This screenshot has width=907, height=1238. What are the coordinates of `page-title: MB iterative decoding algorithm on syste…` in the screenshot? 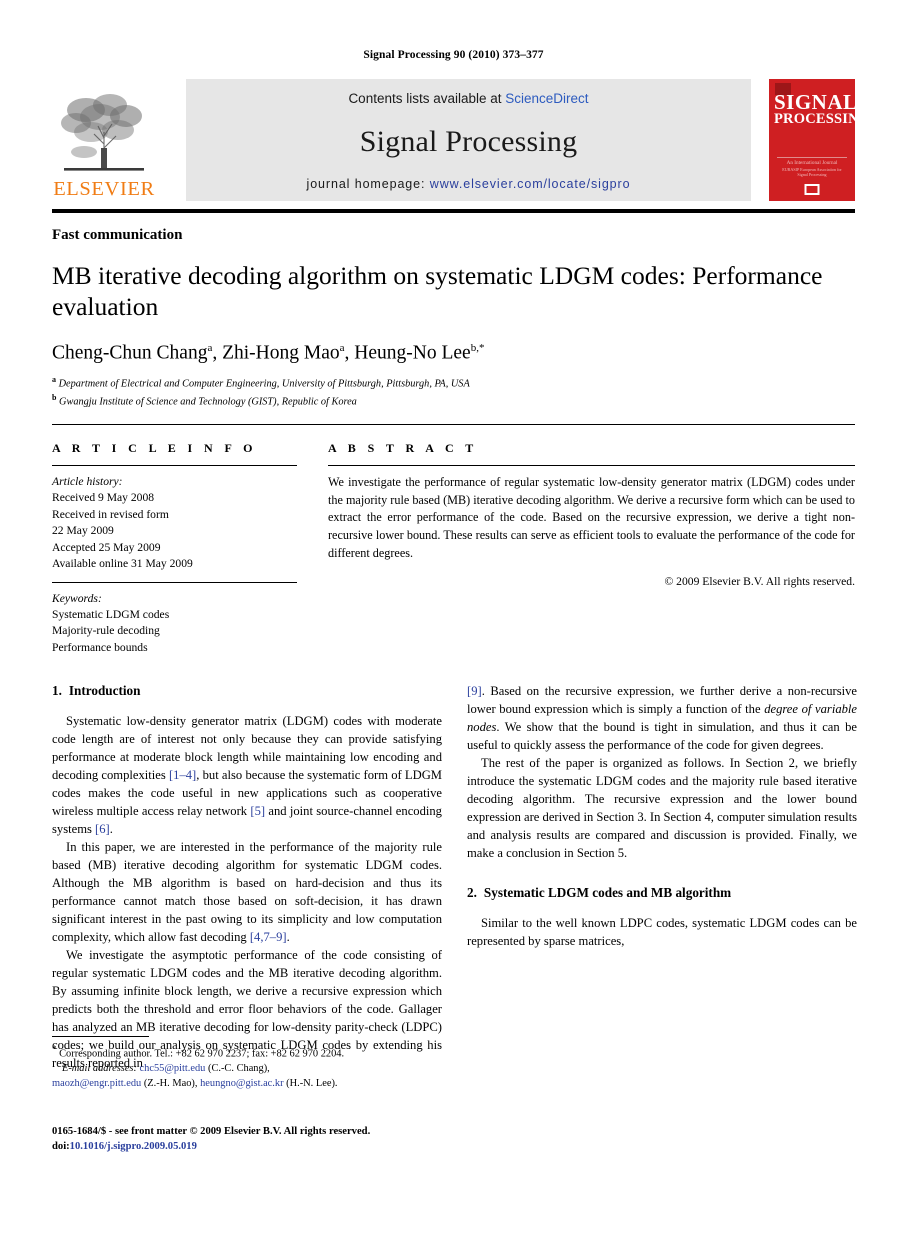 It's located at (437, 291).